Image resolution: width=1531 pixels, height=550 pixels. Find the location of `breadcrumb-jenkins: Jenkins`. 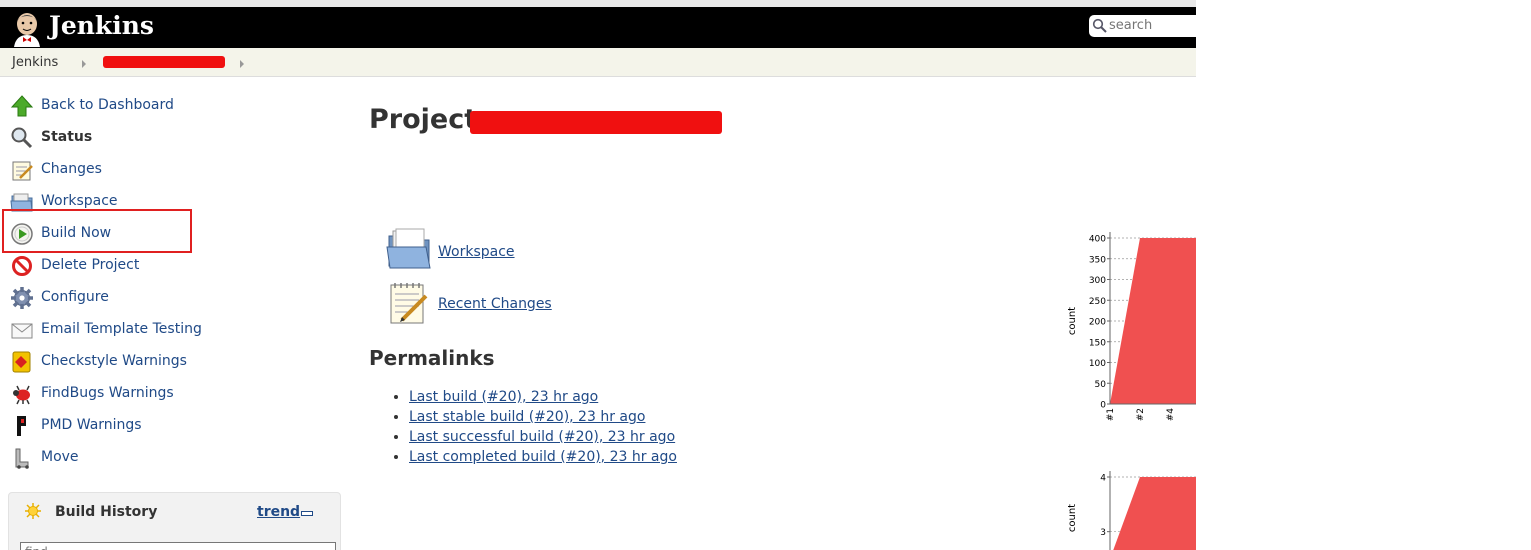

breadcrumb-jenkins: Jenkins is located at coordinates (35, 62).